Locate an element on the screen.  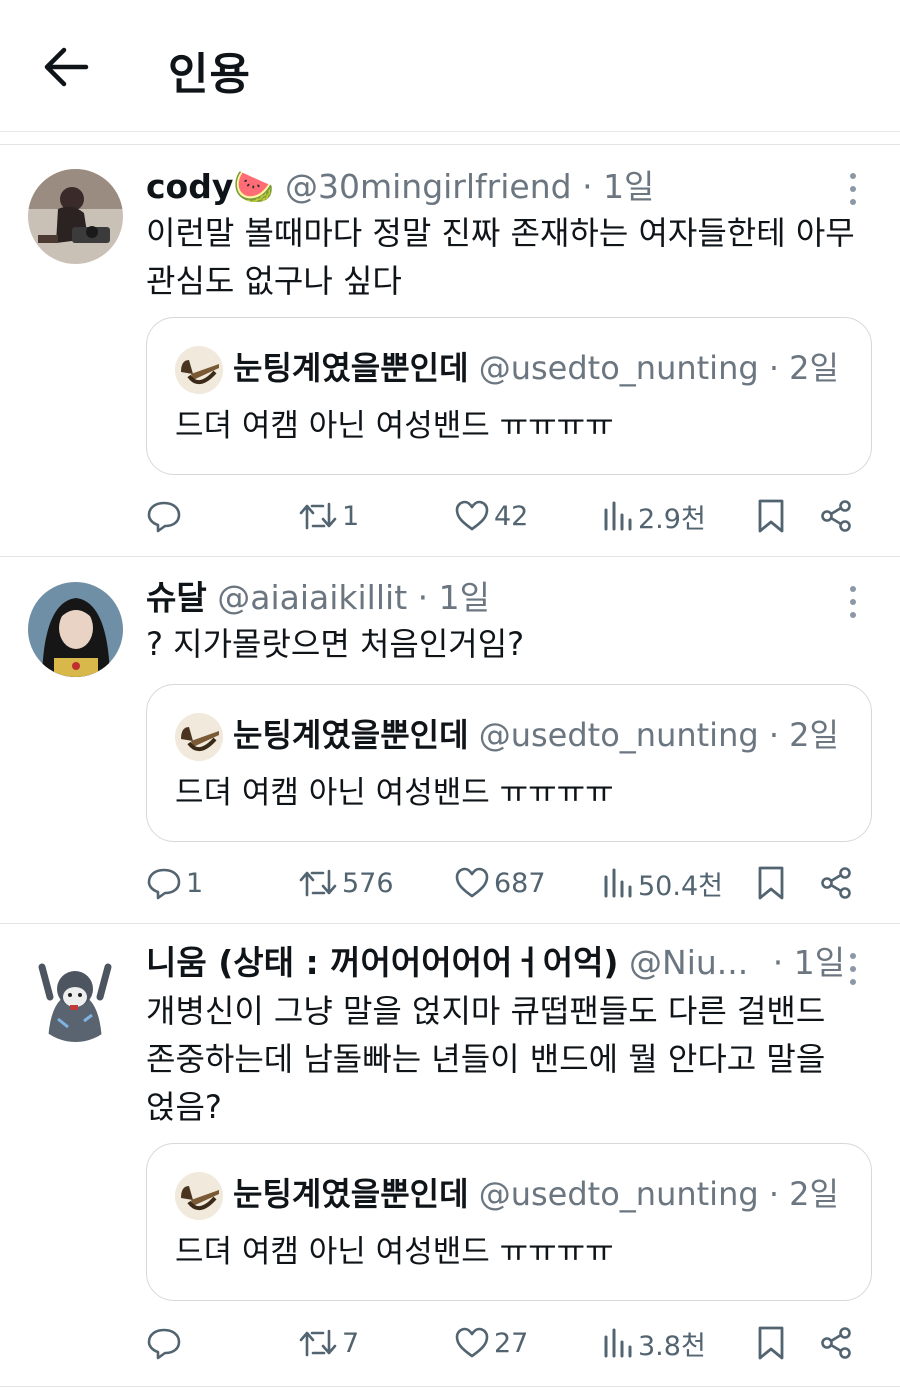
like-button: 27 is located at coordinates (491, 1343).